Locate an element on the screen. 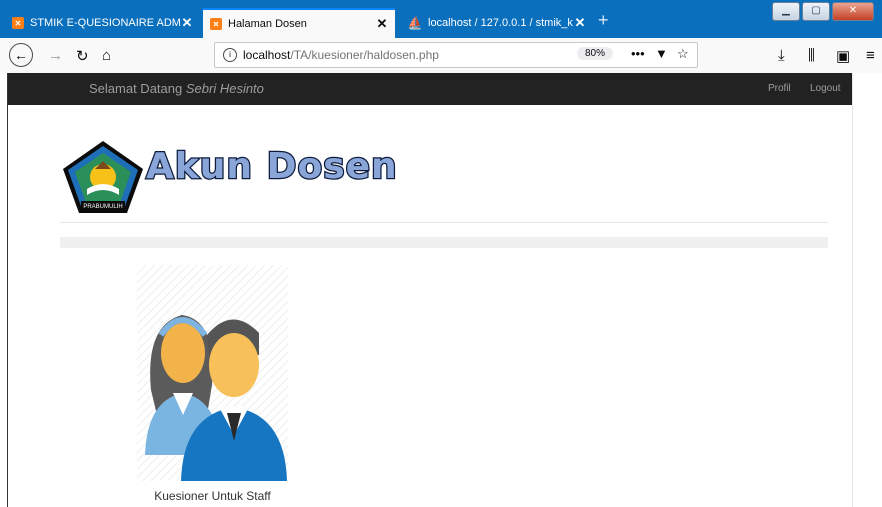 The height and width of the screenshot is (507, 882). window-close-button: ✕ is located at coordinates (853, 11).